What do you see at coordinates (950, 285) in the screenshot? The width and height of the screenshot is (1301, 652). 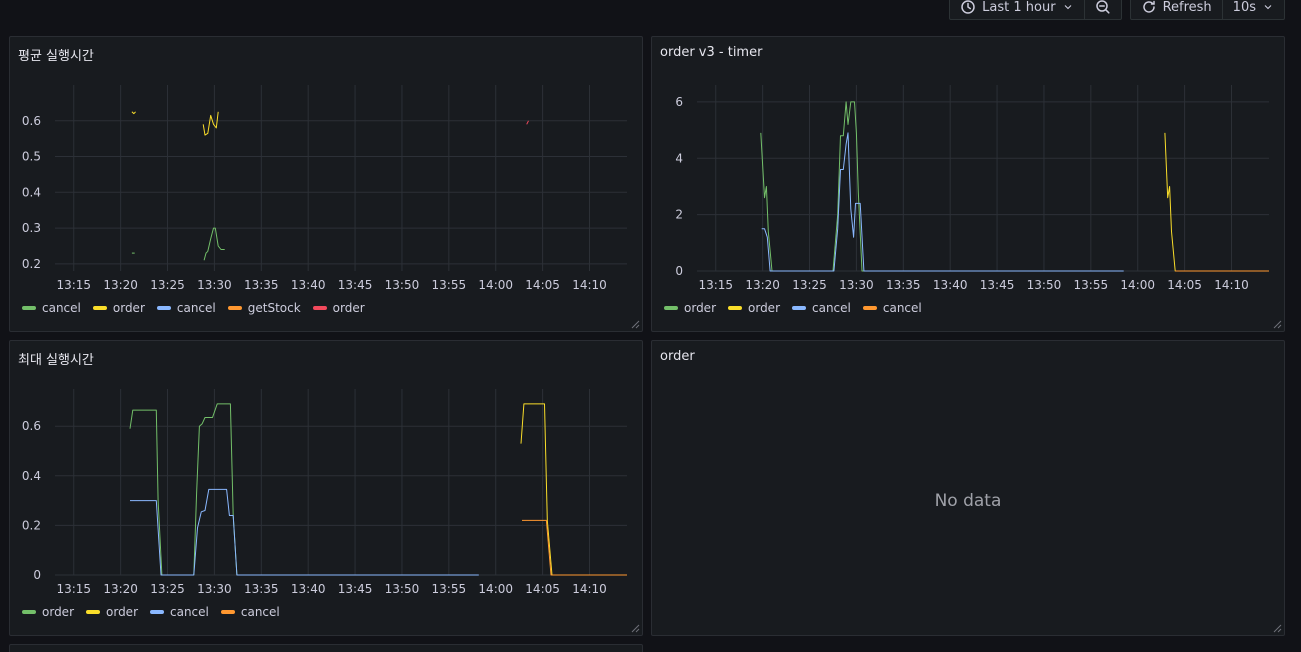 I see `x-tick-label: 13:40` at bounding box center [950, 285].